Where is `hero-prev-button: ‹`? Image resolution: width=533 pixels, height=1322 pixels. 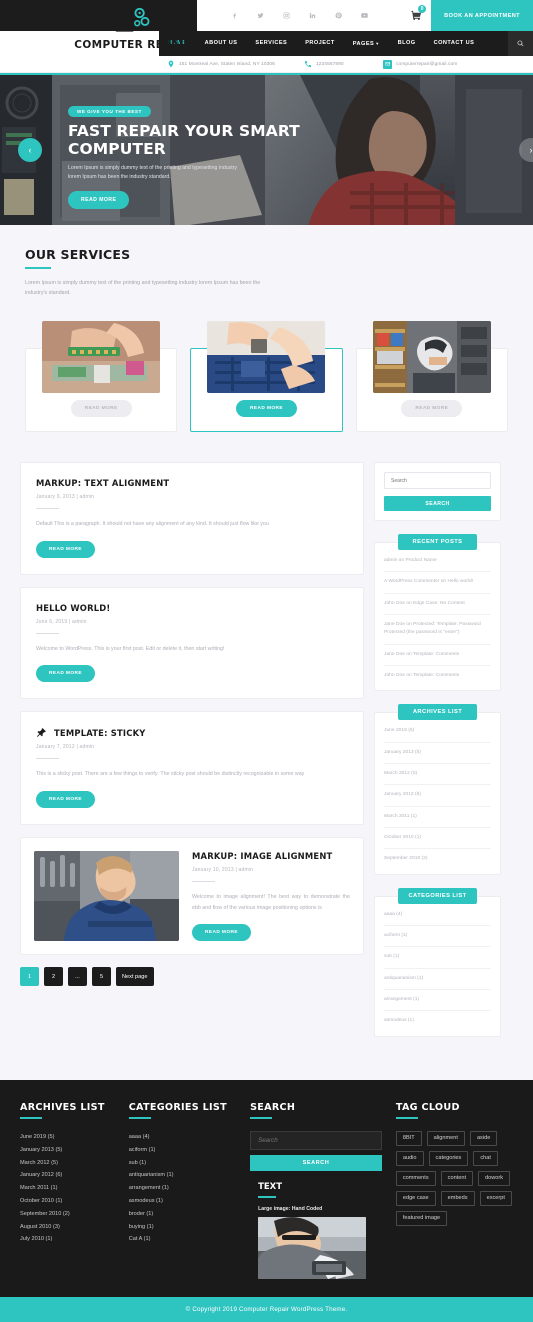 hero-prev-button: ‹ is located at coordinates (30, 150).